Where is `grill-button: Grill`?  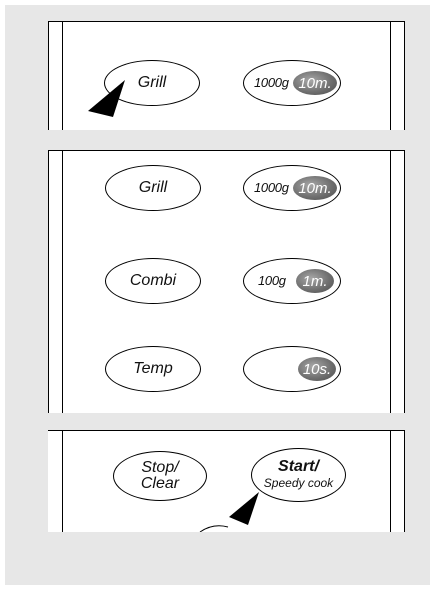
grill-button: Grill is located at coordinates (153, 188).